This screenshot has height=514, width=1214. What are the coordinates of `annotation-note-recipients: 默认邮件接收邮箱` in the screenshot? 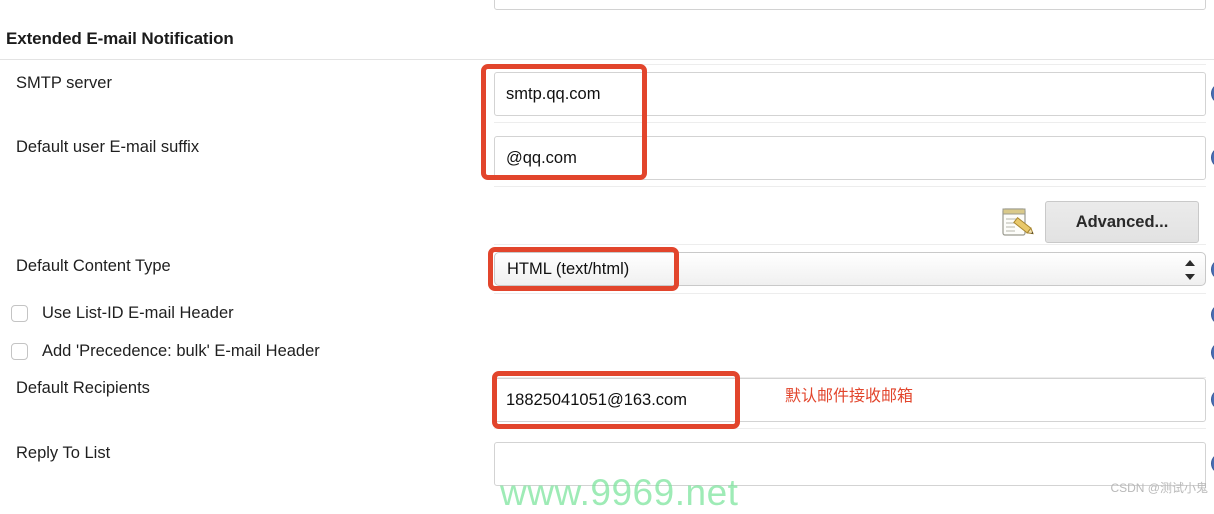 It's located at (849, 396).